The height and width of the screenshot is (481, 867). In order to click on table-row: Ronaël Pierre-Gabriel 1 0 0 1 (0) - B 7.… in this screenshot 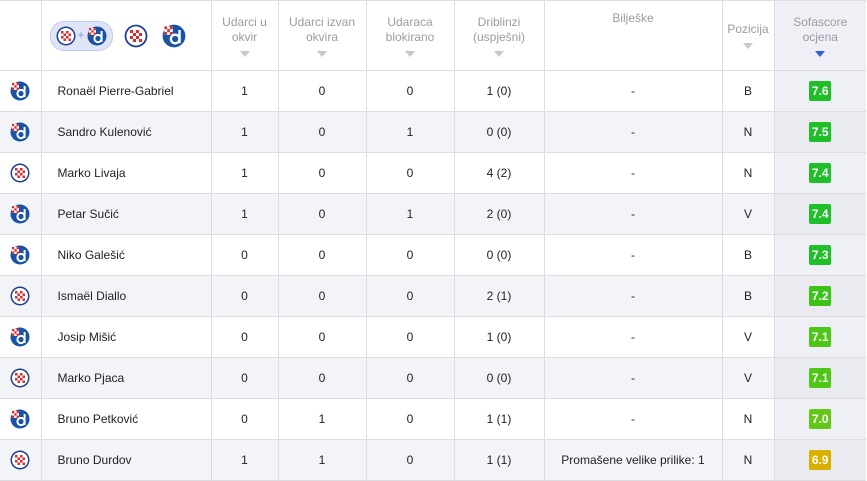, I will do `click(433, 91)`.